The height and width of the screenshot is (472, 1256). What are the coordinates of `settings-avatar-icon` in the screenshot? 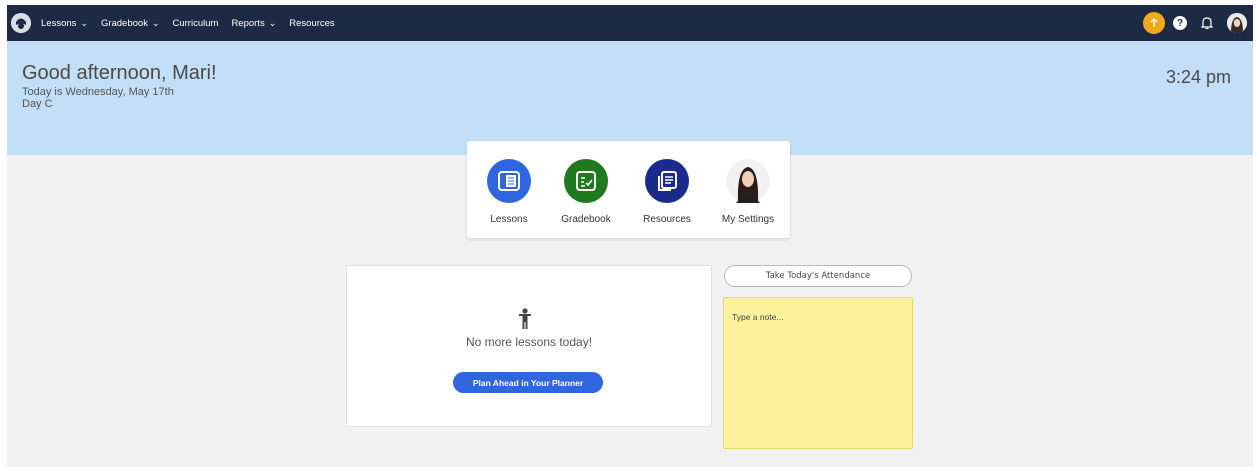 It's located at (748, 181).